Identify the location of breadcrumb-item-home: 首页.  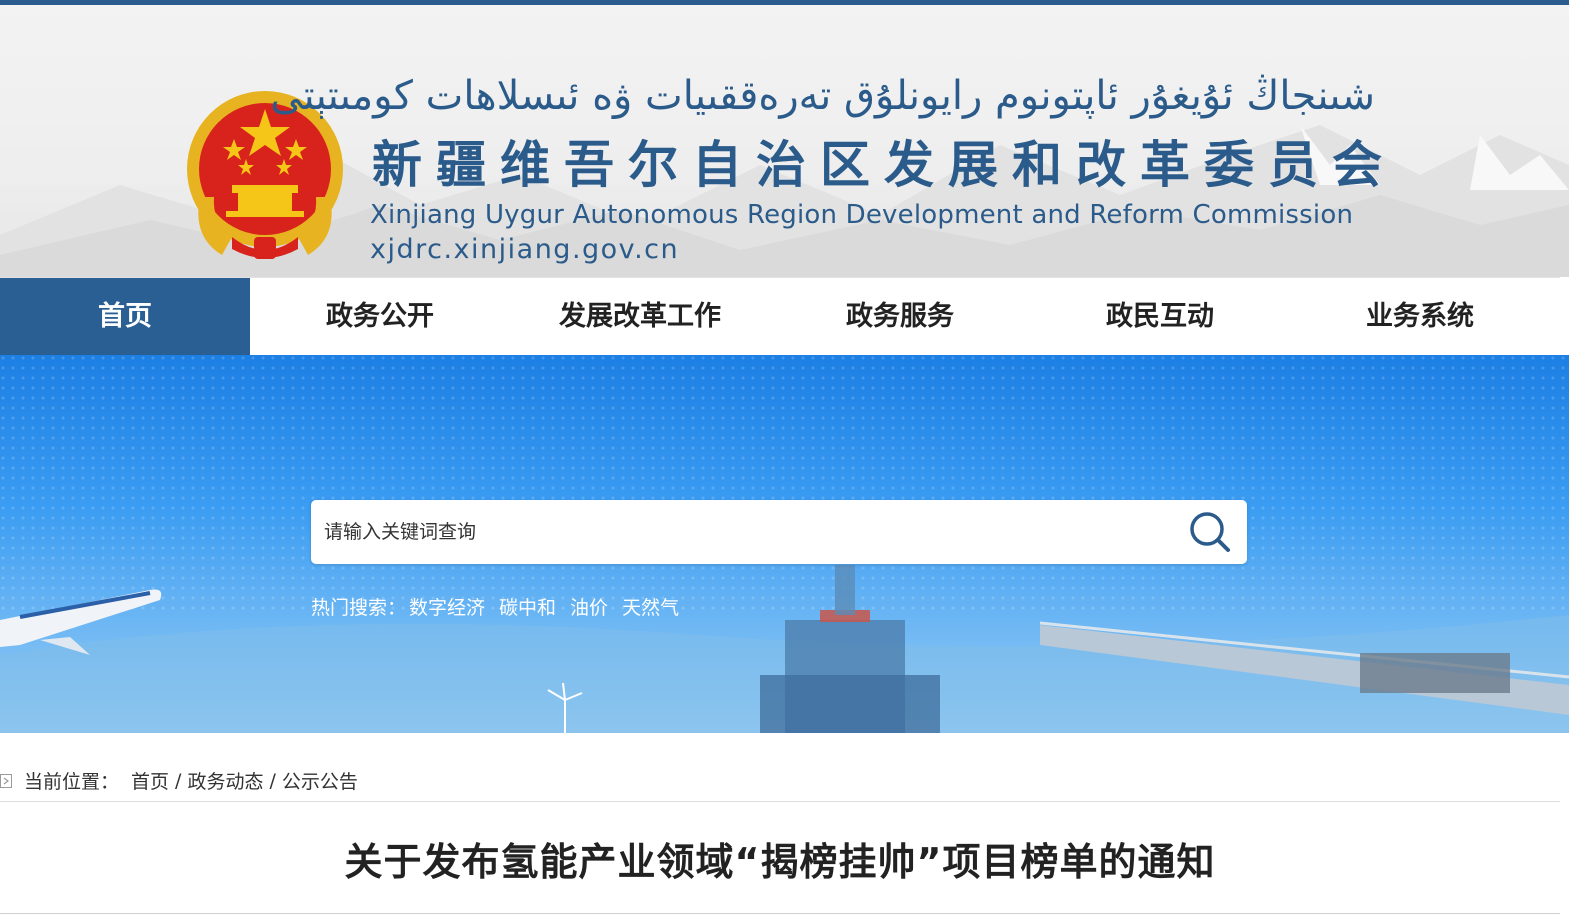
(150, 780).